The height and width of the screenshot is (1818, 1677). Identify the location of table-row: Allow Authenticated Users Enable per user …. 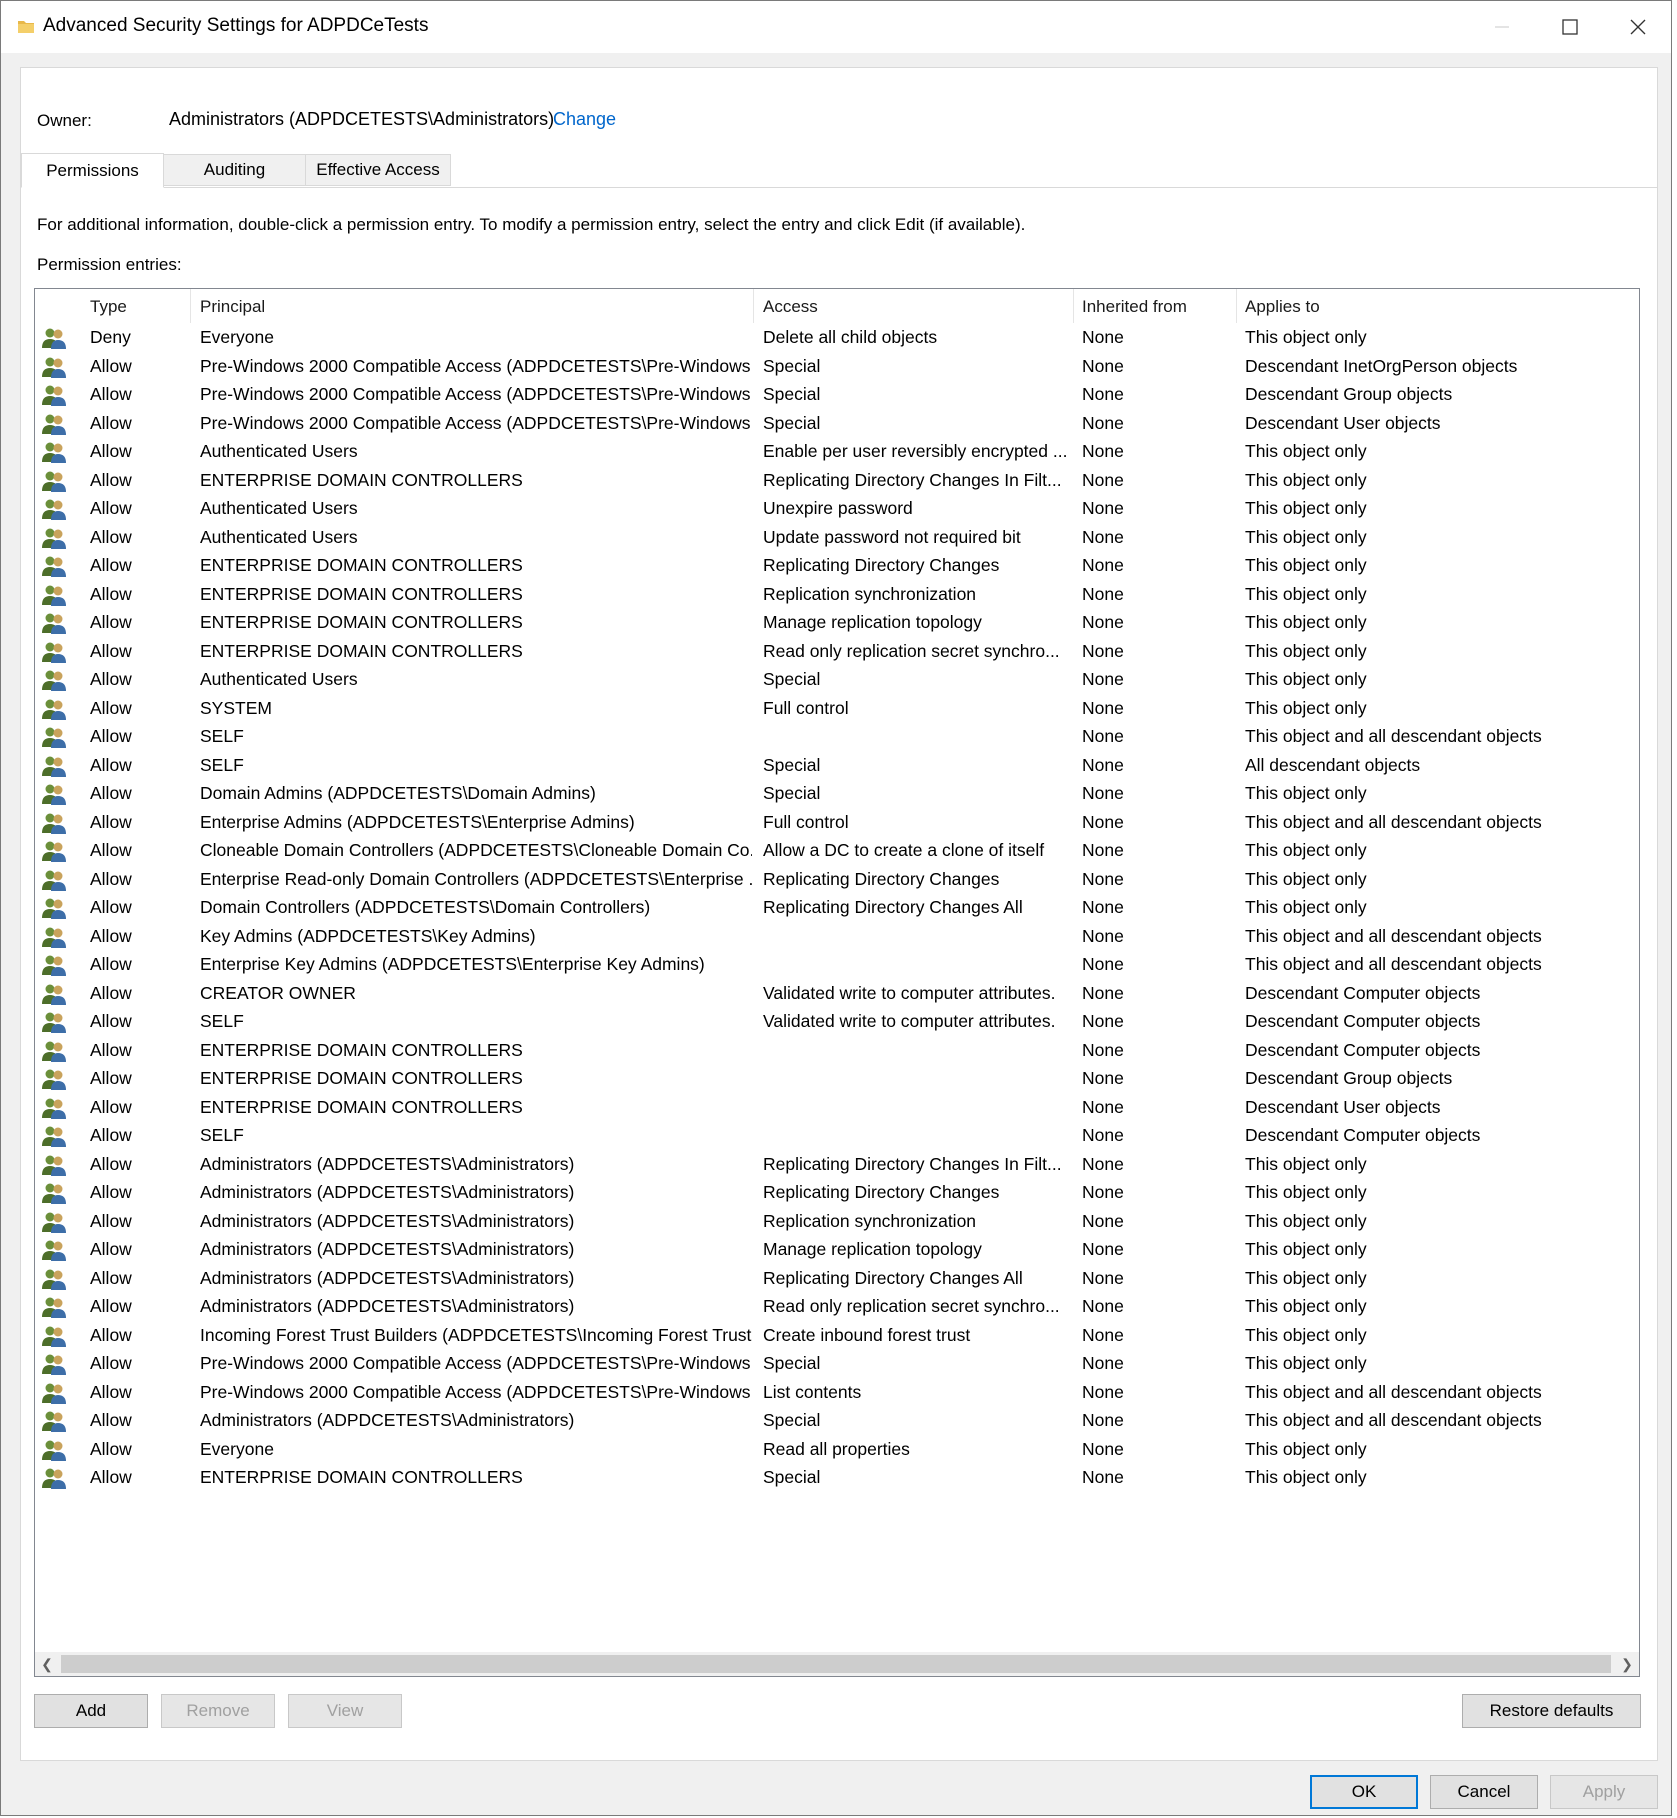
(837, 452).